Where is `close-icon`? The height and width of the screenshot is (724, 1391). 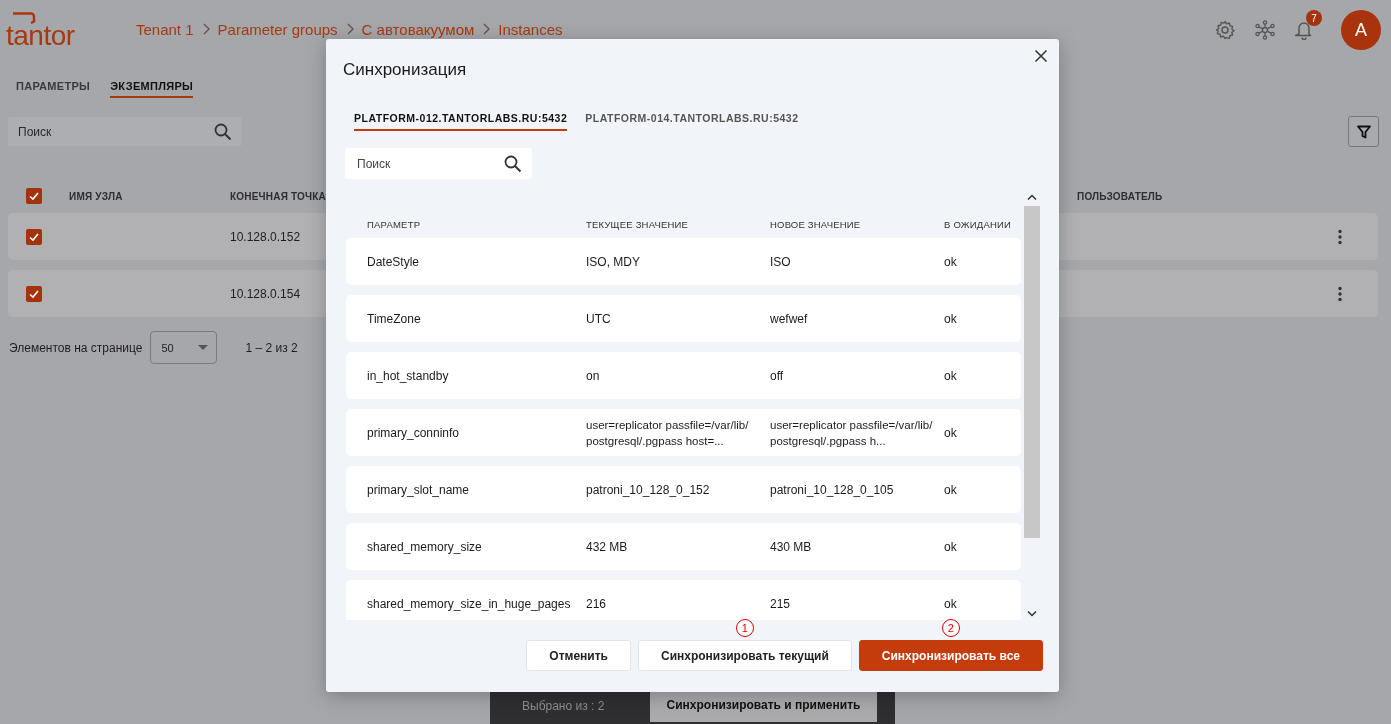
close-icon is located at coordinates (1041, 56).